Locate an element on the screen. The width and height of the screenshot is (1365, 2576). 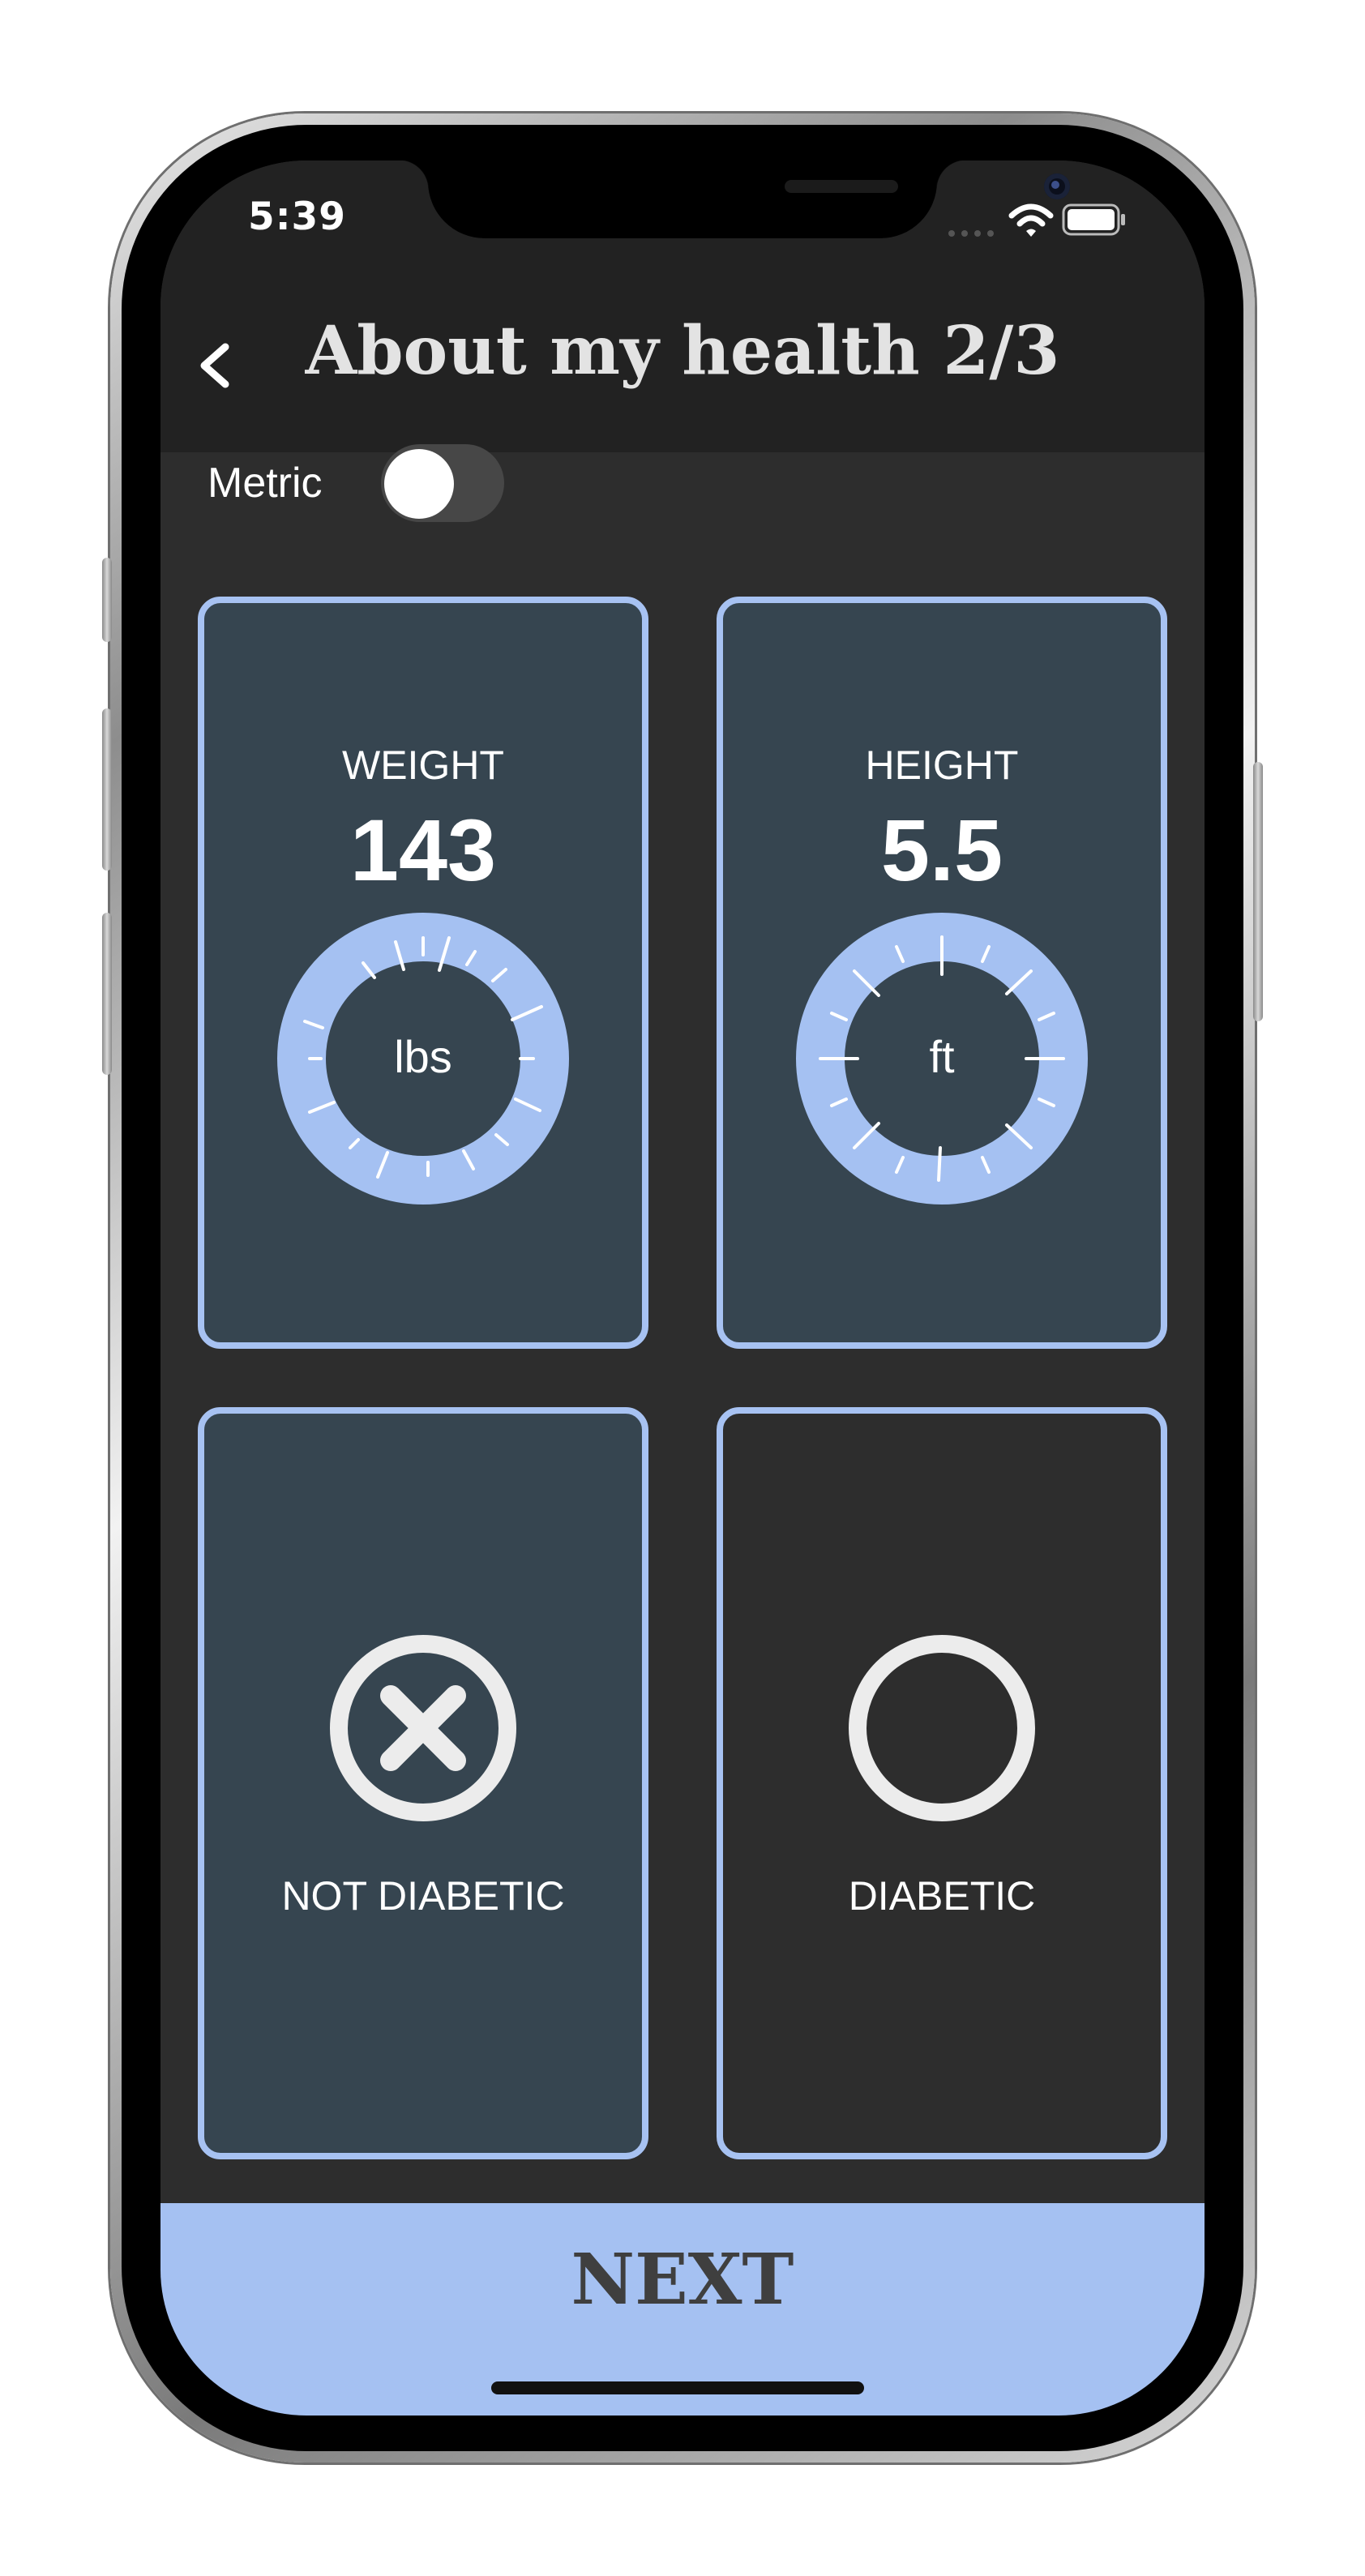
next-button-label: NEXT is located at coordinates (682, 2280).